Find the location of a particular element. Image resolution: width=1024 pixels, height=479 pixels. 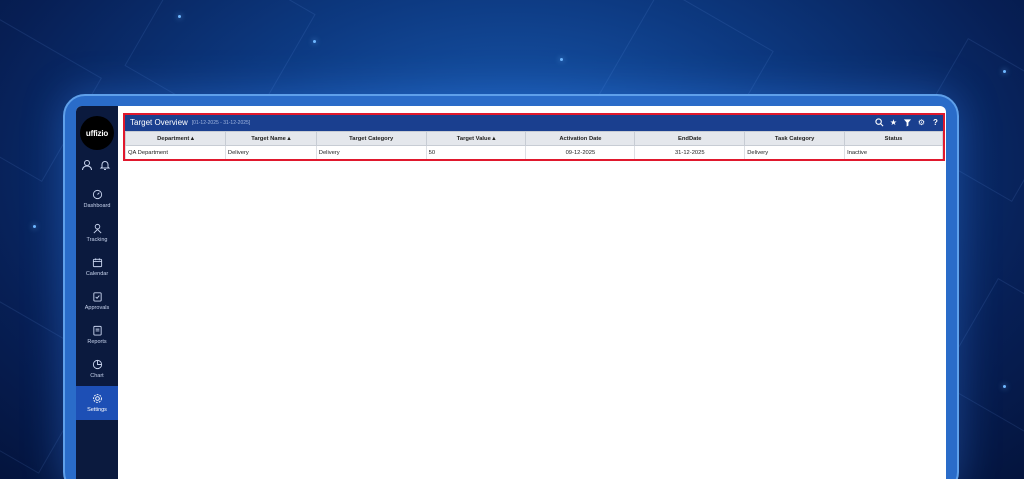

reports-icon is located at coordinates (97, 330).